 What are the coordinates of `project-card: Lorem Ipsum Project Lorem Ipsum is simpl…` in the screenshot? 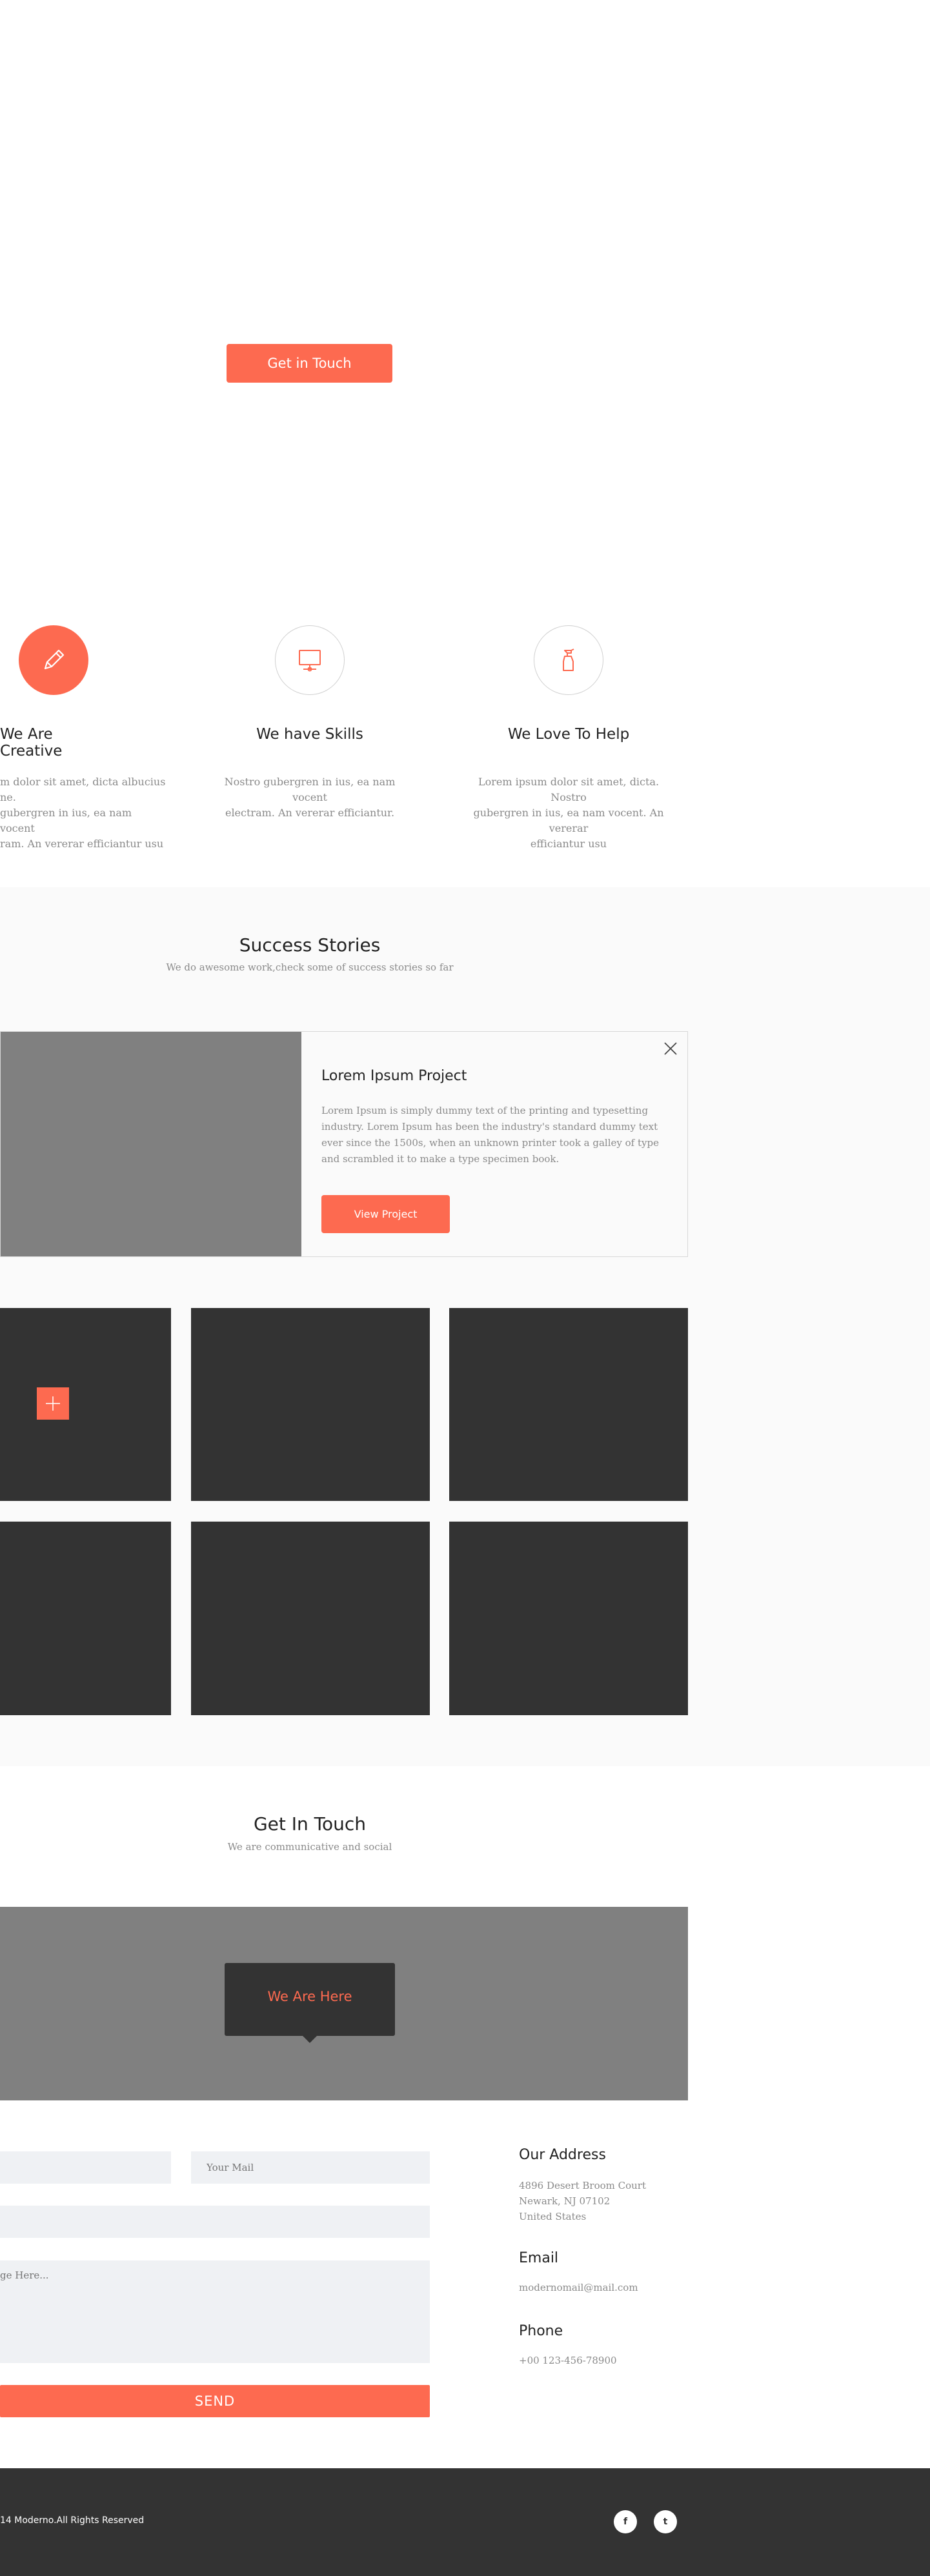 It's located at (344, 1144).